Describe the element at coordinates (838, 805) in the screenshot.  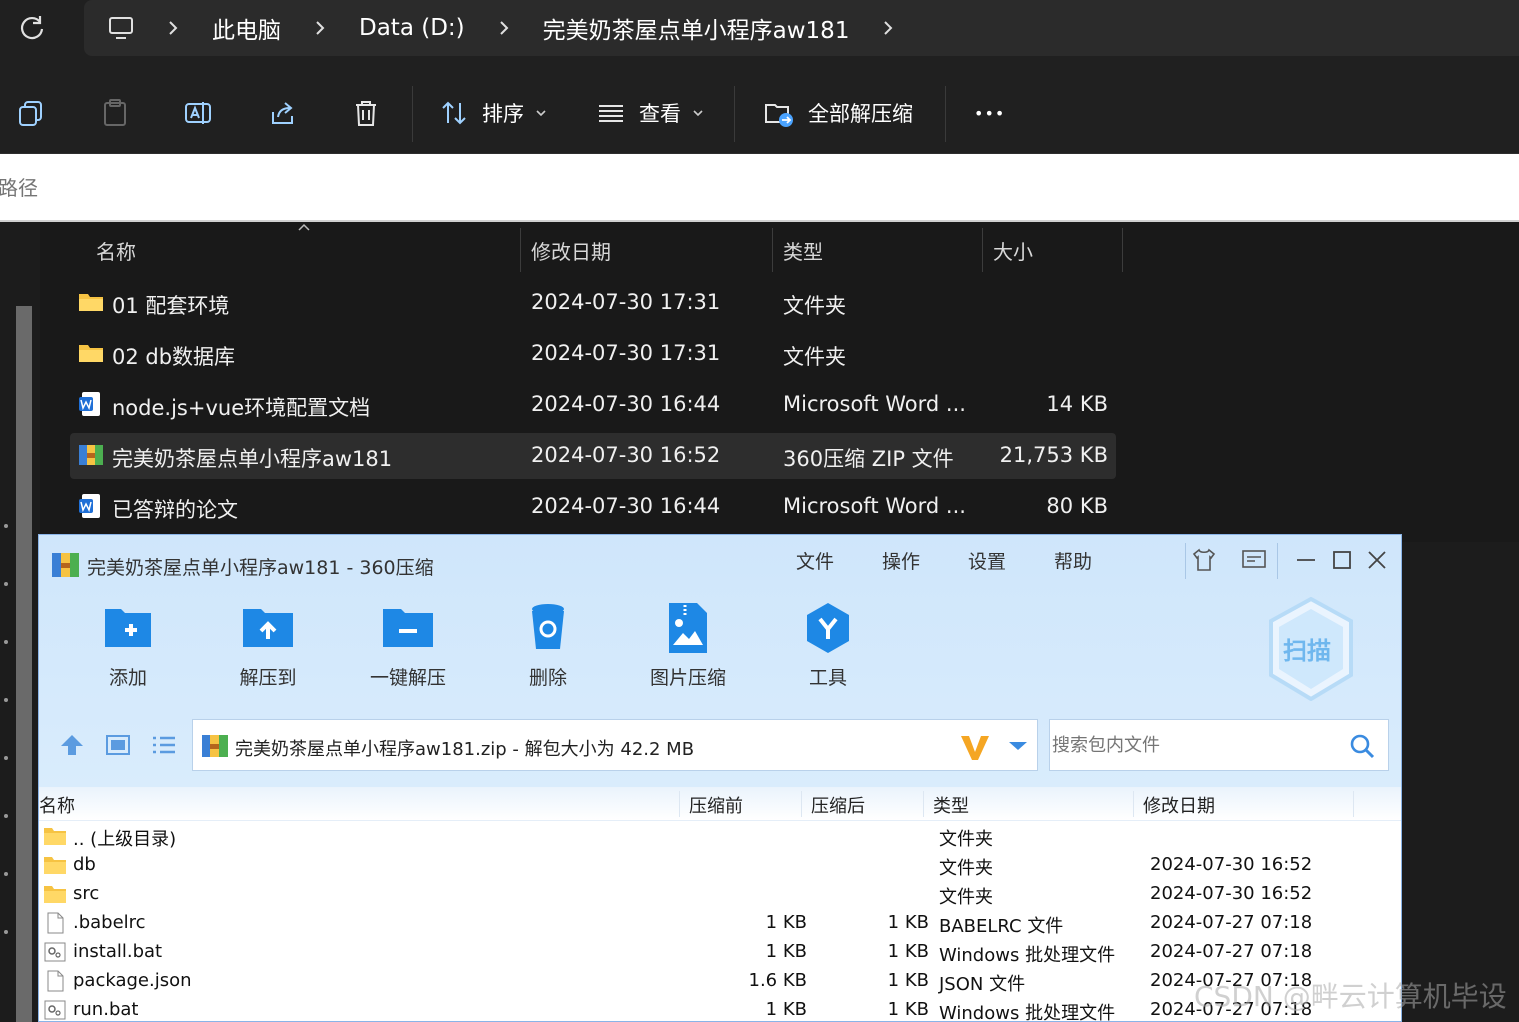
I see `zip-column-after: 压缩后` at that location.